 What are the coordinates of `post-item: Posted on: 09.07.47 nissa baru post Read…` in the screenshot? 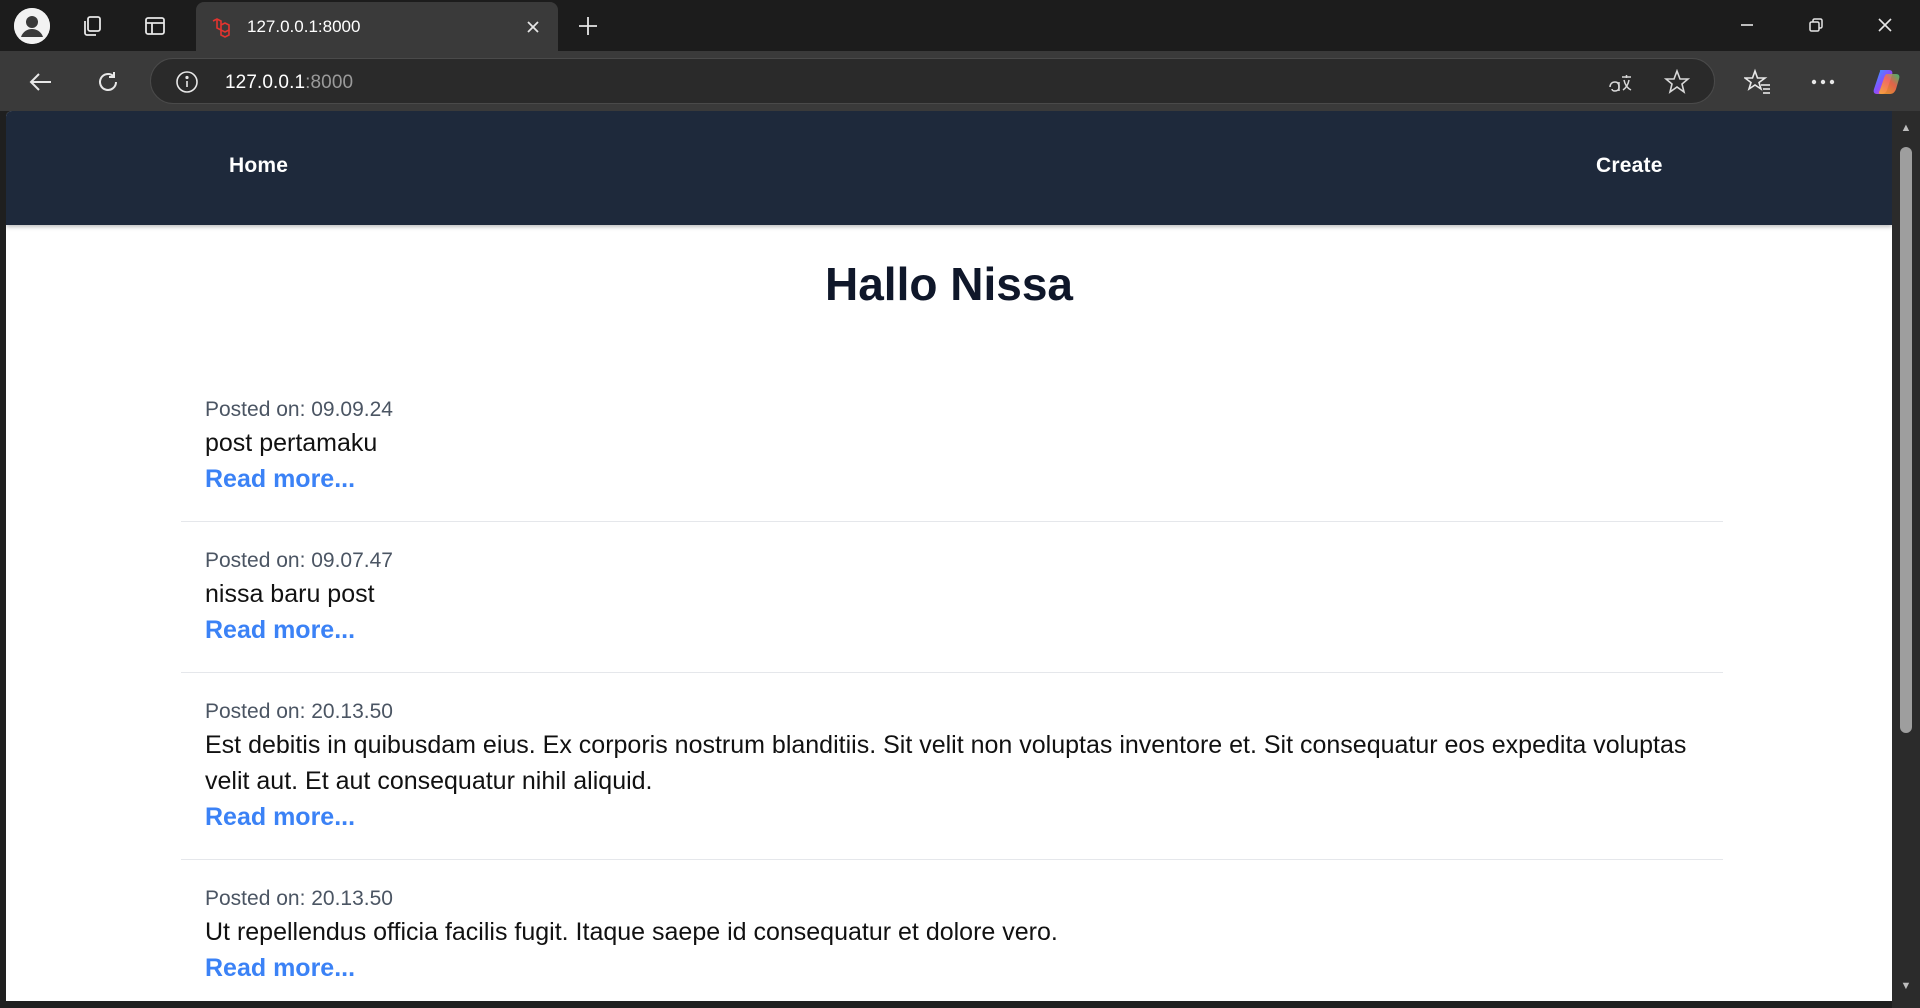 It's located at (952, 597).